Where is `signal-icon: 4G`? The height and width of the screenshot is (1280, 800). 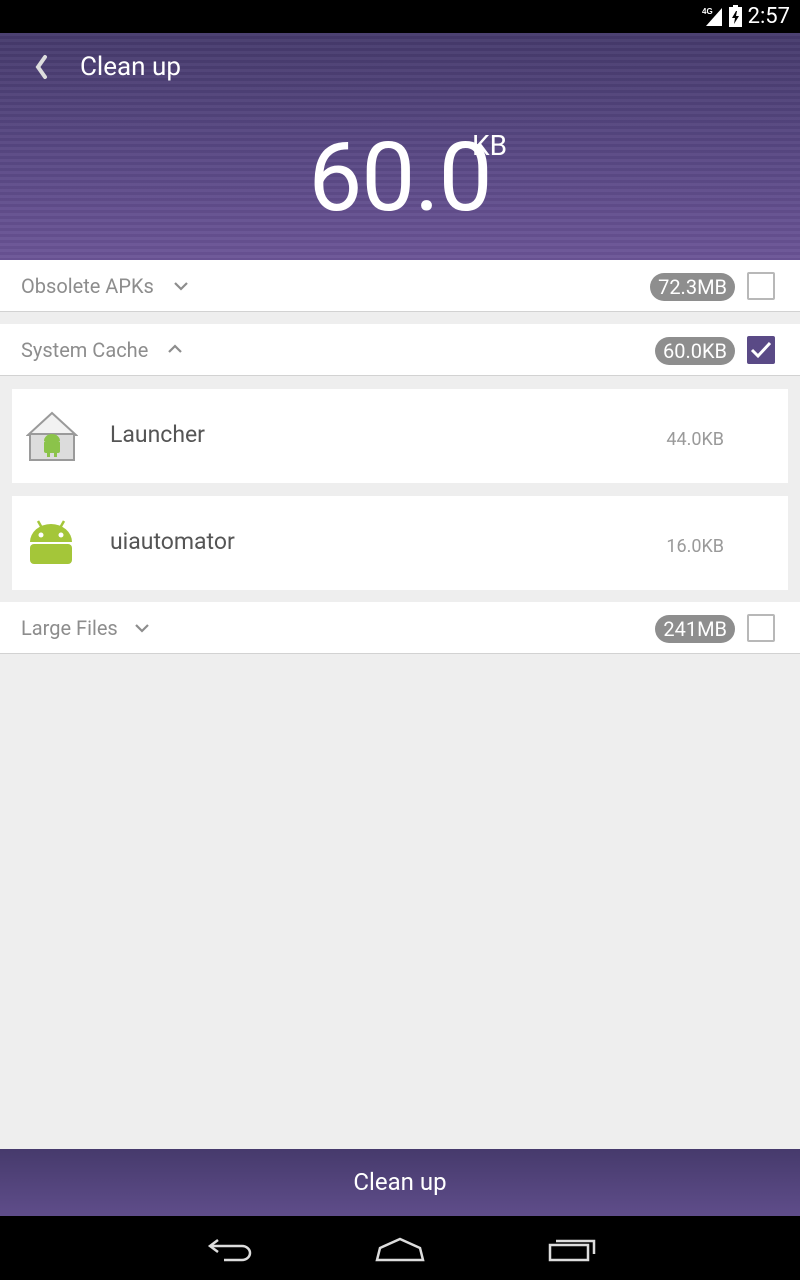
signal-icon: 4G is located at coordinates (712, 18).